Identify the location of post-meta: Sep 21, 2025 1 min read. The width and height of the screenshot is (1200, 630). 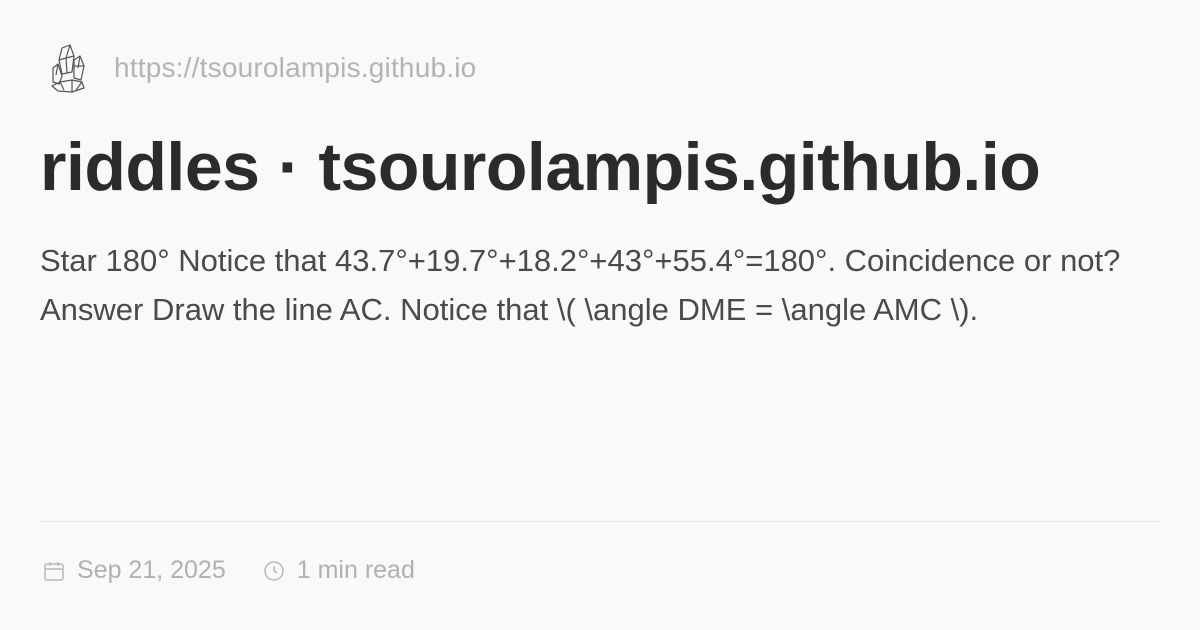
(228, 570).